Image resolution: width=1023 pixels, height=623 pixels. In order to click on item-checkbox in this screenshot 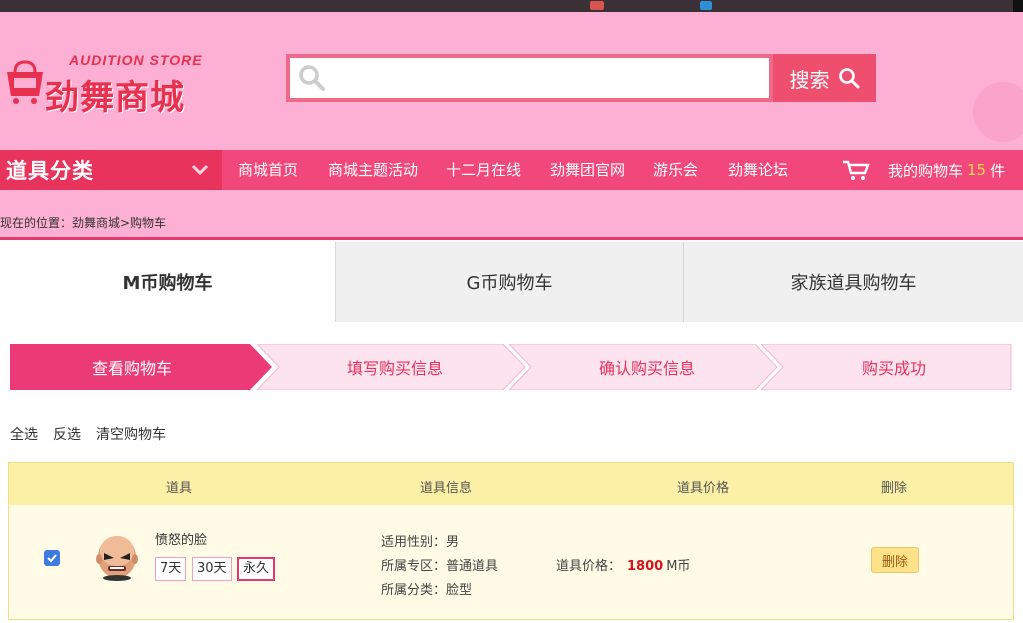, I will do `click(52, 558)`.